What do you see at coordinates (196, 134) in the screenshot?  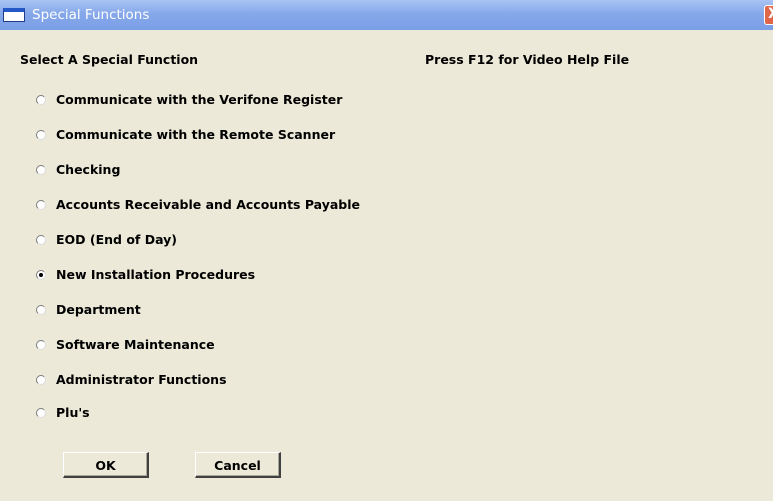 I see `option-label: Communicate with the Remote Scanner` at bounding box center [196, 134].